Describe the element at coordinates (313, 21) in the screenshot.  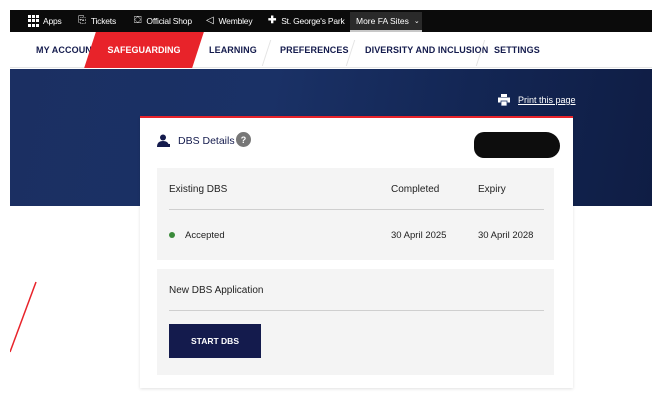
I see `st-georges-label: St. George's Park` at that location.